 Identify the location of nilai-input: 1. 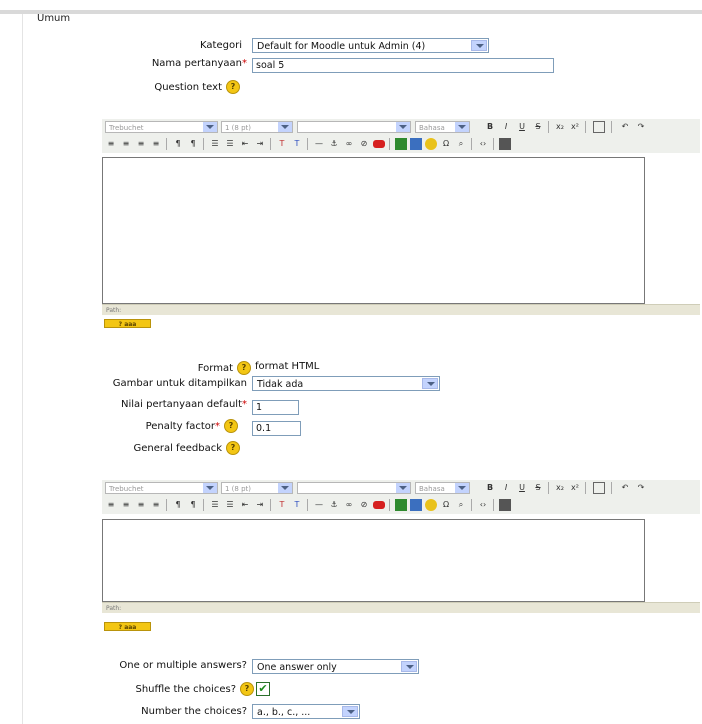
(275, 407).